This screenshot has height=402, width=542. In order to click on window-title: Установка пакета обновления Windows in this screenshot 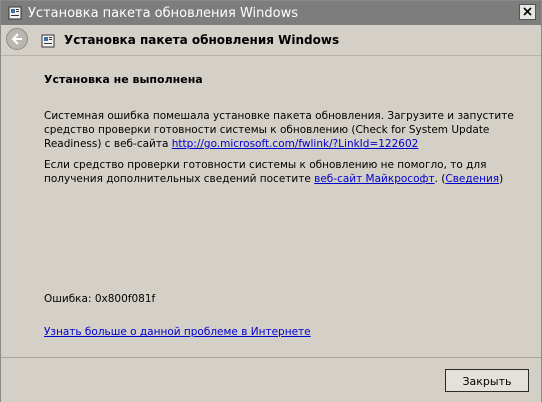, I will do `click(163, 13)`.